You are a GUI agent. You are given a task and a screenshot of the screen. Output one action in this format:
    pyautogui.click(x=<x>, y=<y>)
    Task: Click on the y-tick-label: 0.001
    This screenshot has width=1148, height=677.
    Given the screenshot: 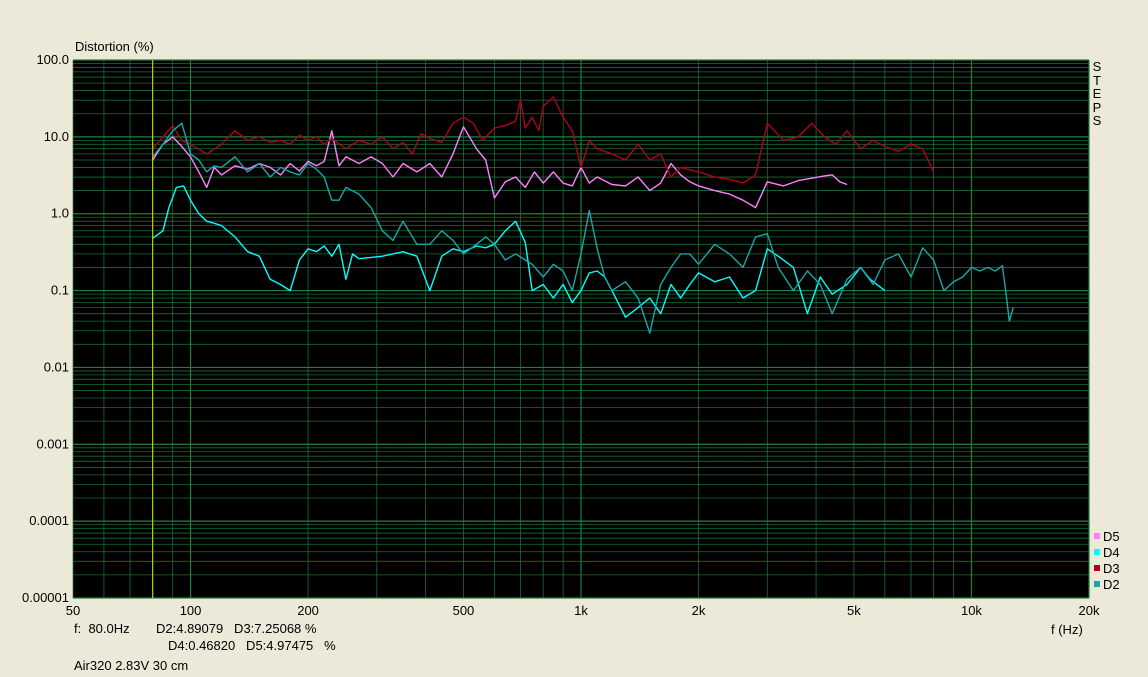 What is the action you would take?
    pyautogui.click(x=52, y=443)
    